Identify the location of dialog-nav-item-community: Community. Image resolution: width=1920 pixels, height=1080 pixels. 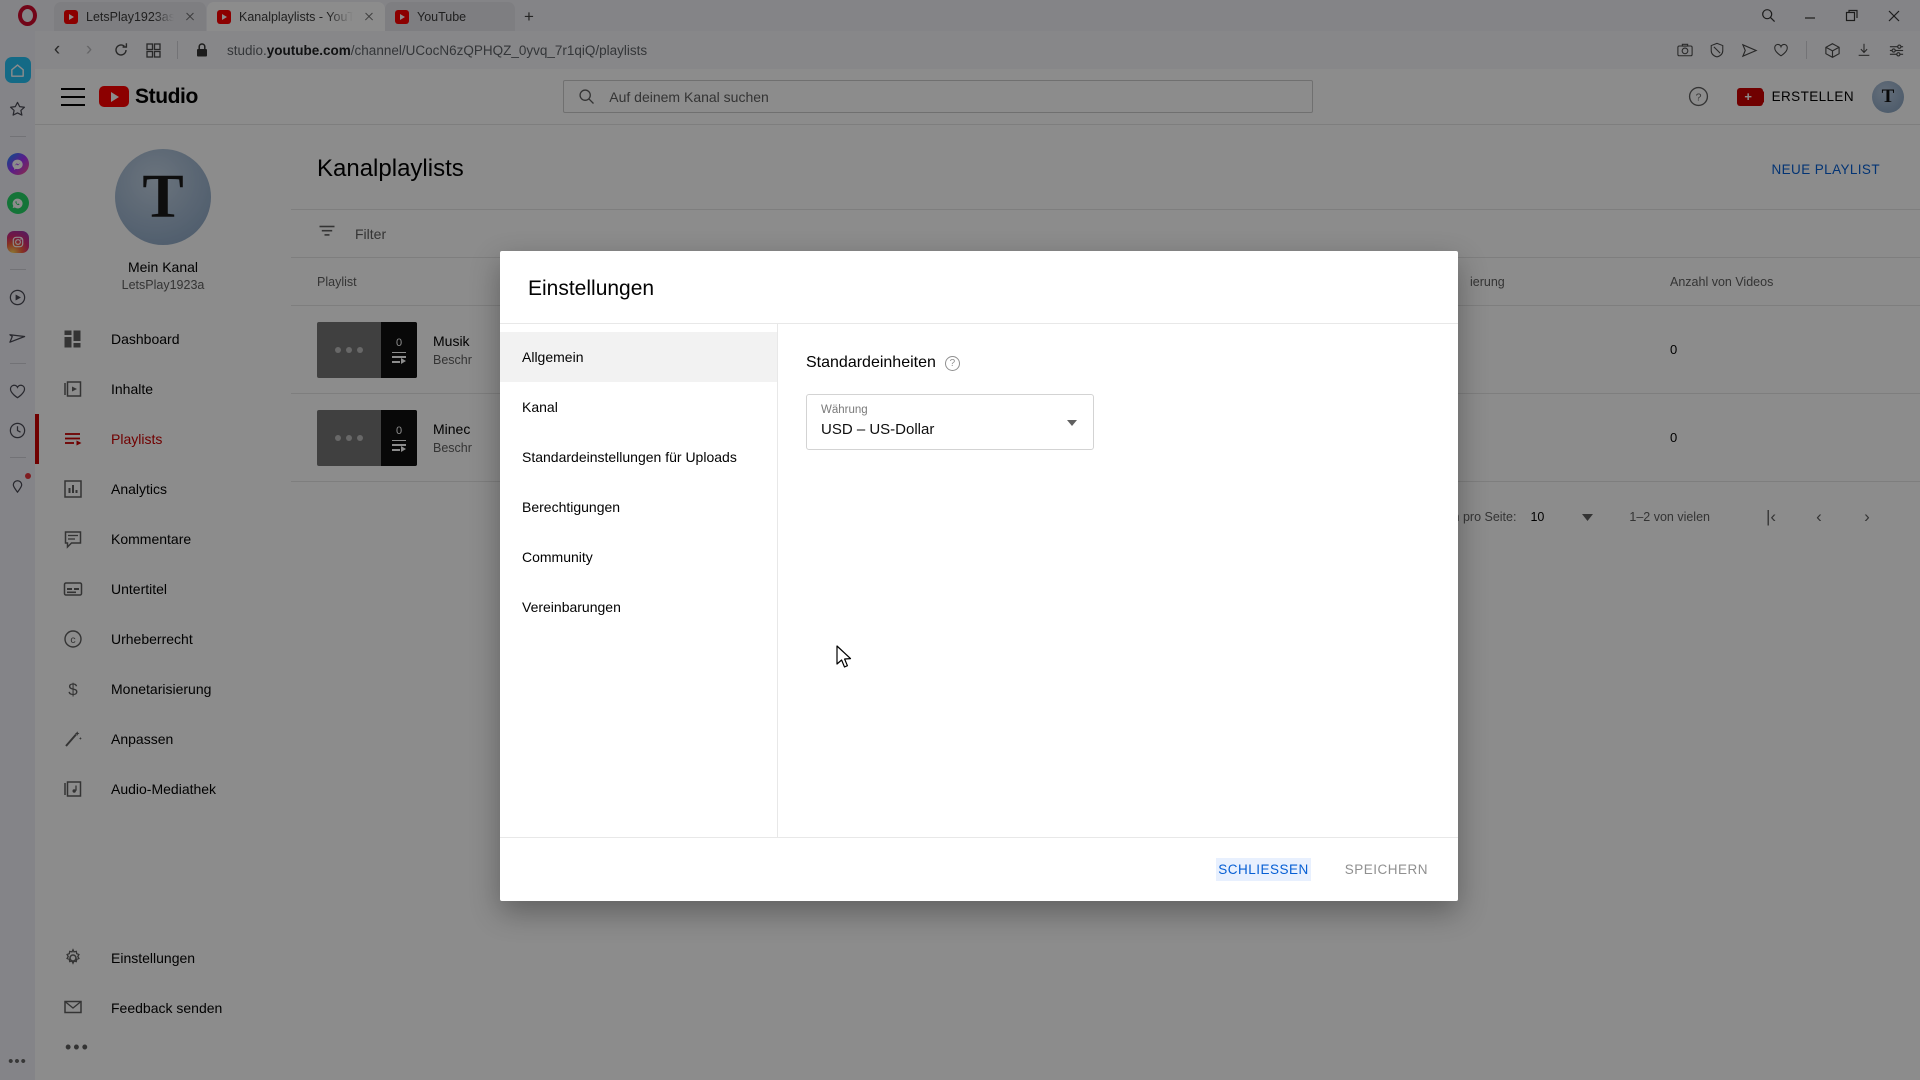
(638, 557).